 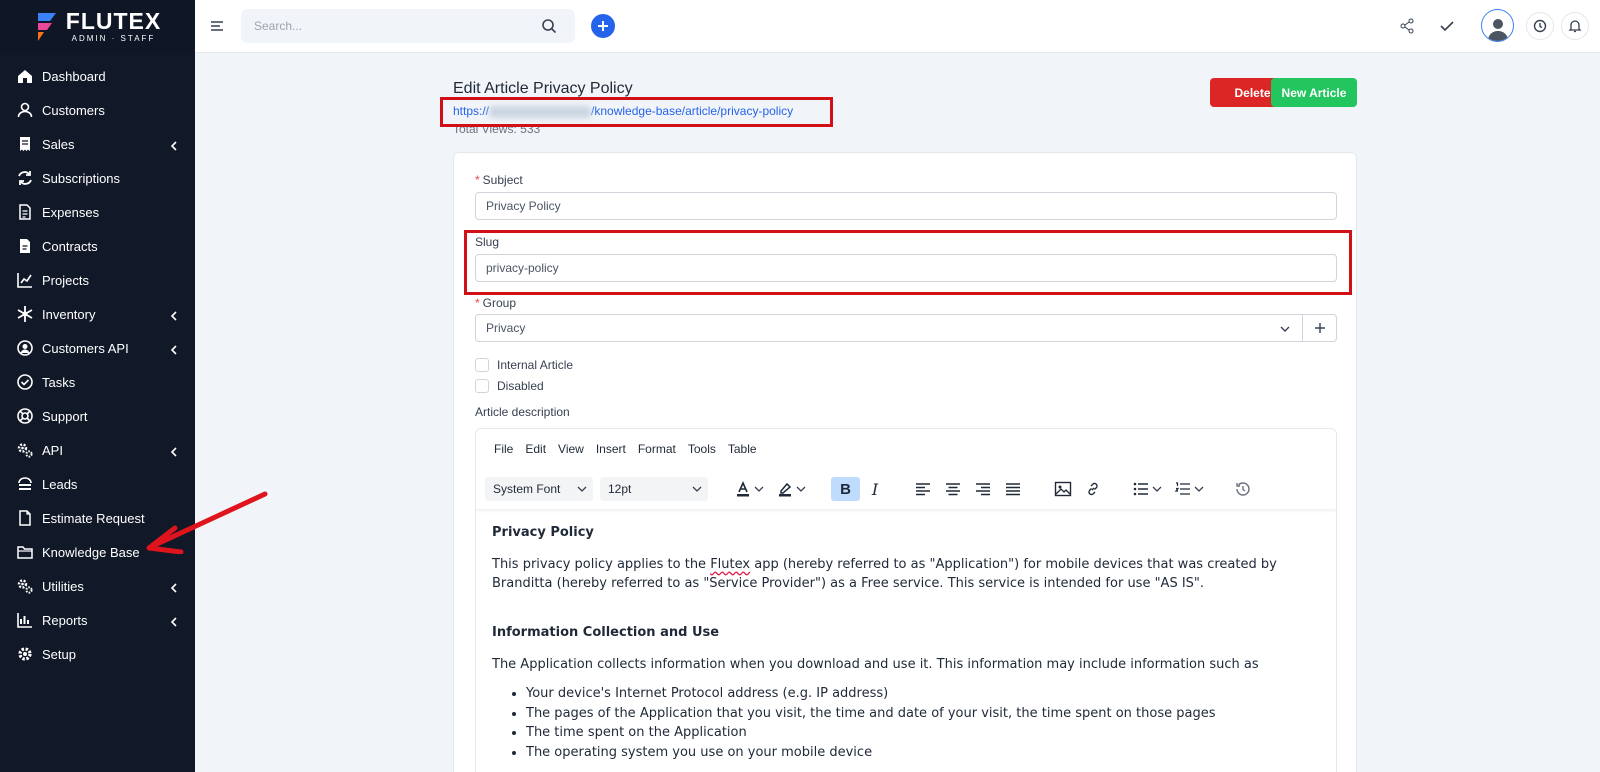 I want to click on sidebar-item-label: Subscriptions, so click(x=81, y=178).